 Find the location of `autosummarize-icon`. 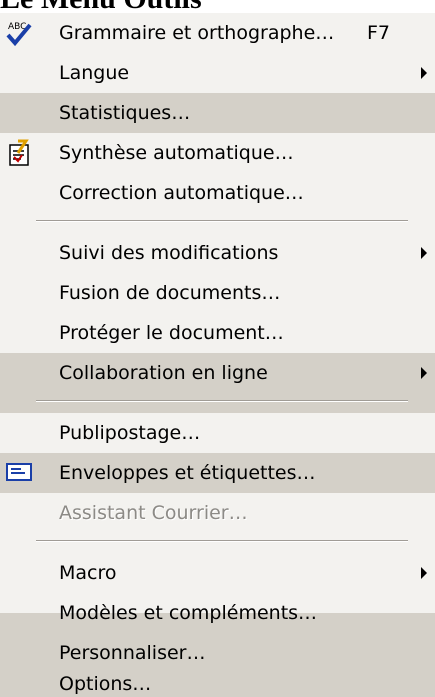

autosummarize-icon is located at coordinates (19, 153).